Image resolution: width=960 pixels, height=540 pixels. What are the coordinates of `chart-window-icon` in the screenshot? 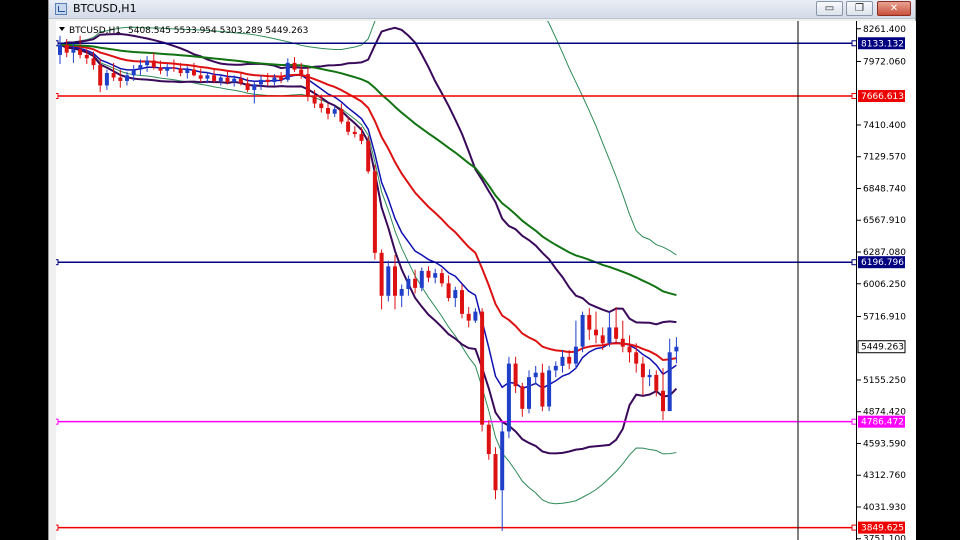 It's located at (61, 9).